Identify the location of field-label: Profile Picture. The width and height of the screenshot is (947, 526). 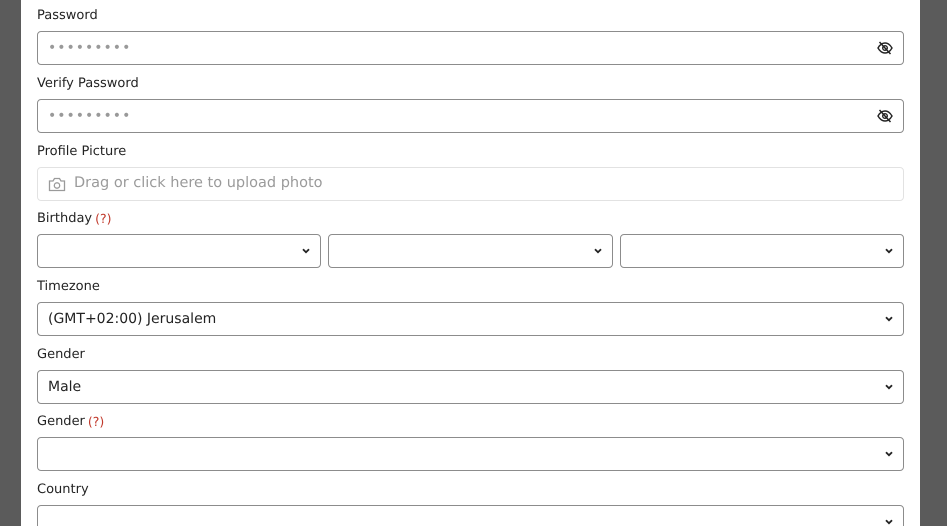
(81, 152).